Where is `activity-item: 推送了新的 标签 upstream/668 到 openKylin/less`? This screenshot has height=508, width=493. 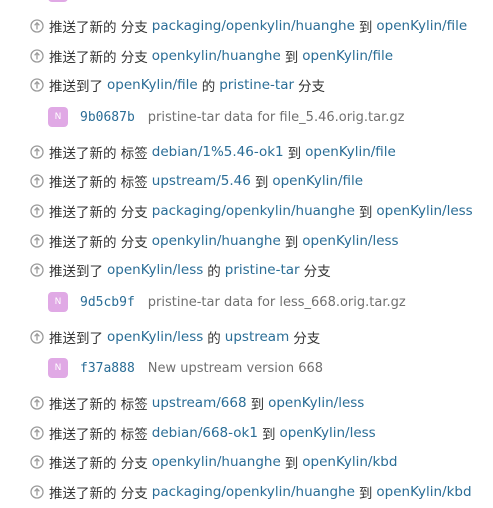
activity-item: 推送了新的 标签 upstream/668 到 openKylin/less is located at coordinates (199, 403).